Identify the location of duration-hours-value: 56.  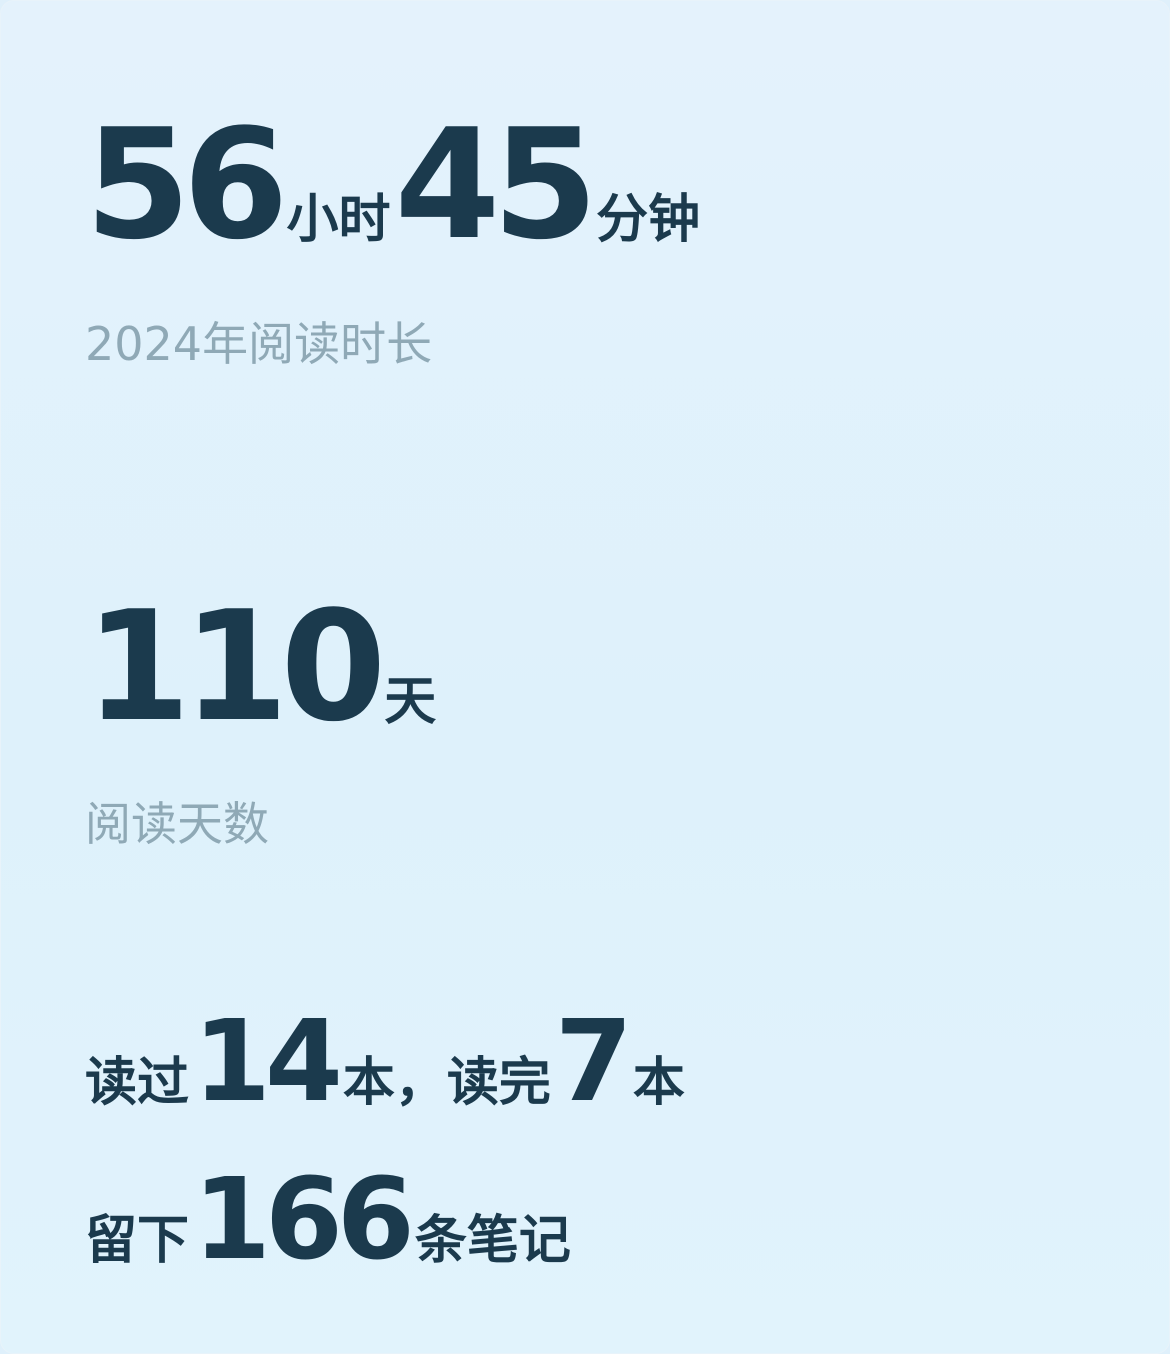
(187, 184).